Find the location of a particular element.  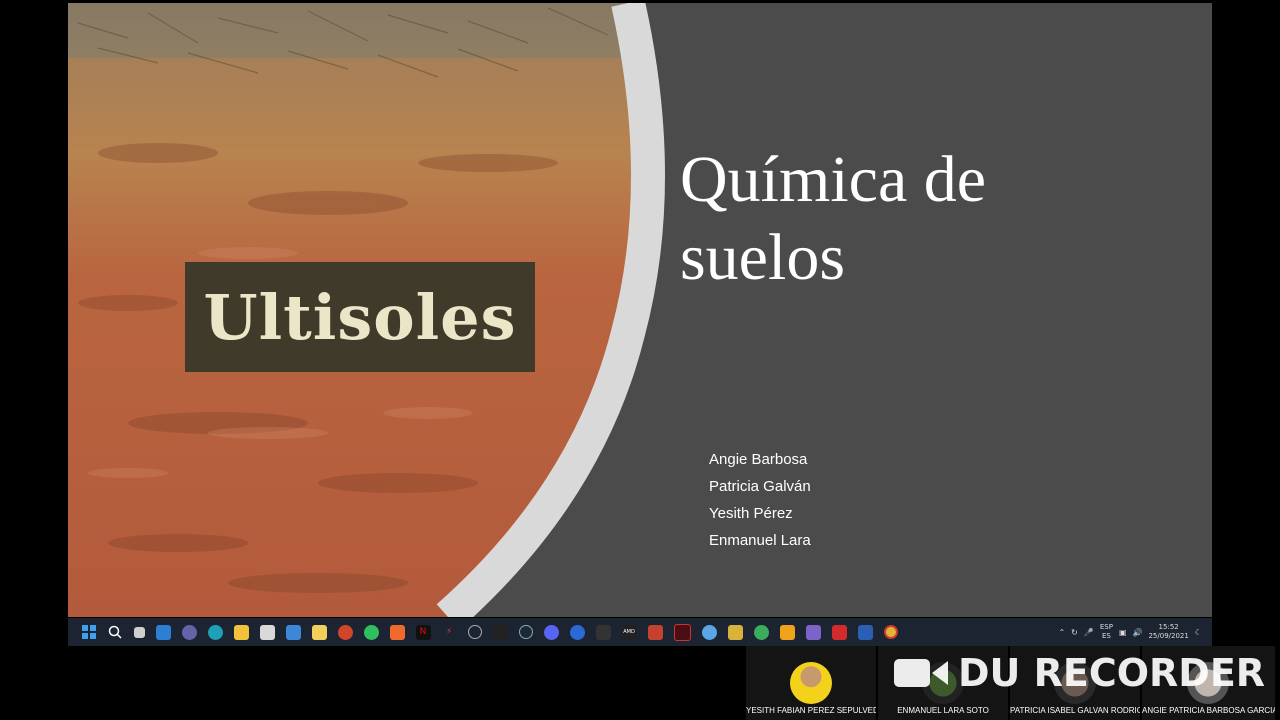

app-circle-icon is located at coordinates (709, 632).